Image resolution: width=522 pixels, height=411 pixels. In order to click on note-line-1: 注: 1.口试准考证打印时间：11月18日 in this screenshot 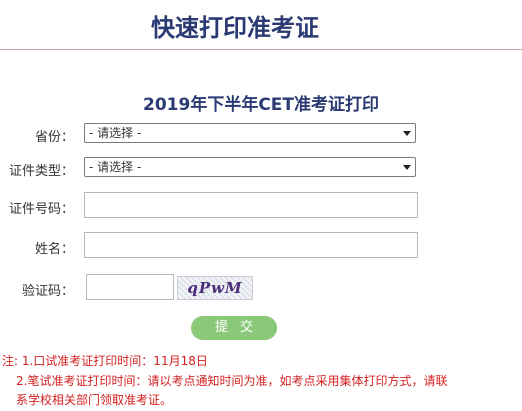, I will do `click(105, 361)`.